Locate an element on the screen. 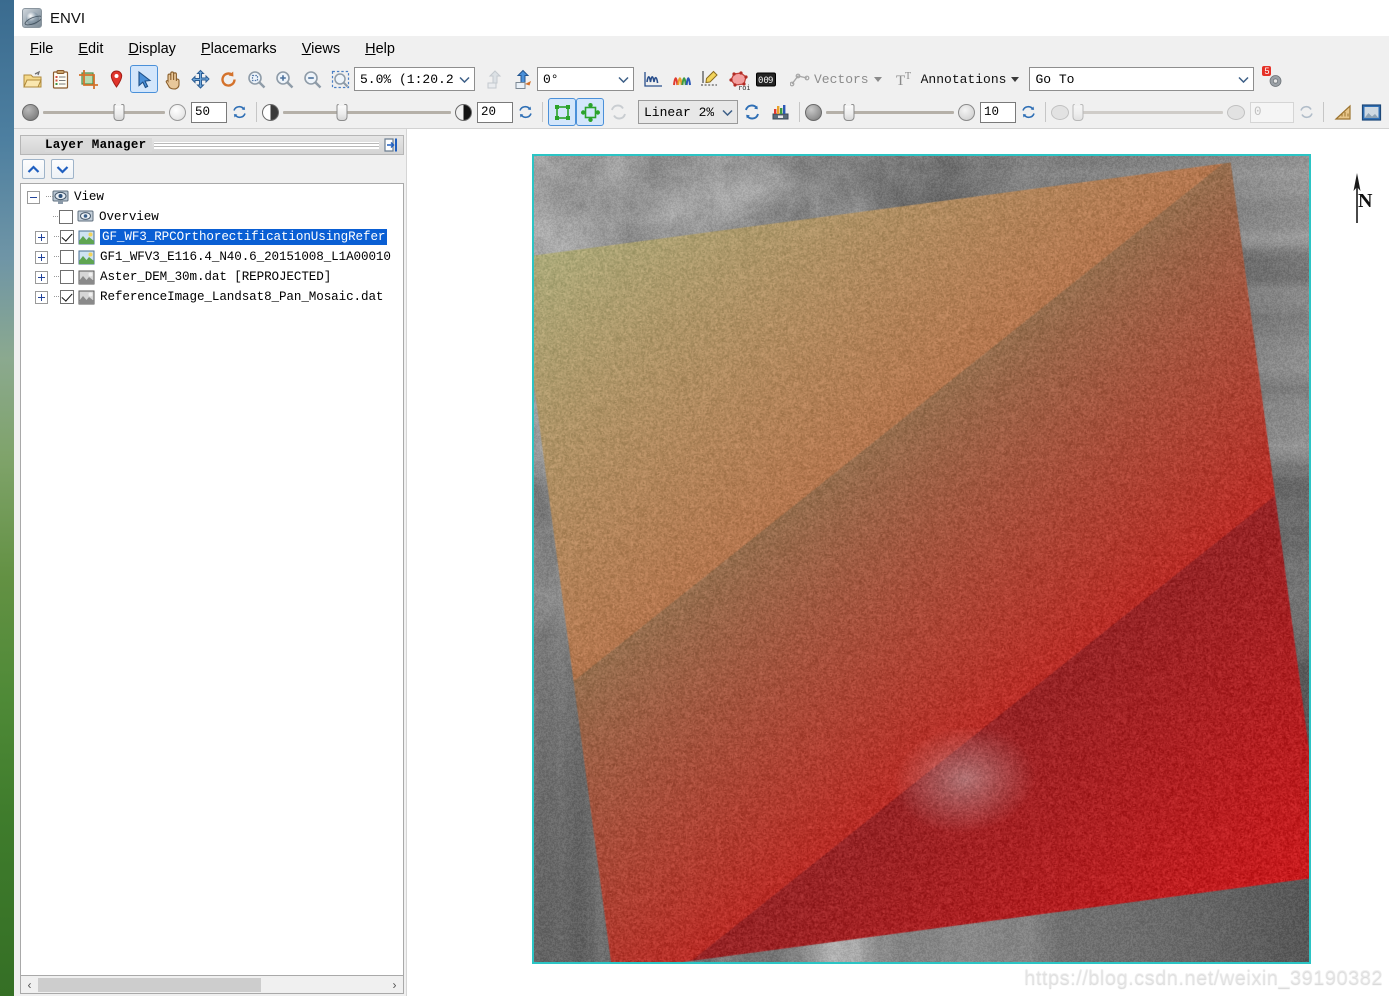 The image size is (1389, 996). sharpen-slider is located at coordinates (890, 110).